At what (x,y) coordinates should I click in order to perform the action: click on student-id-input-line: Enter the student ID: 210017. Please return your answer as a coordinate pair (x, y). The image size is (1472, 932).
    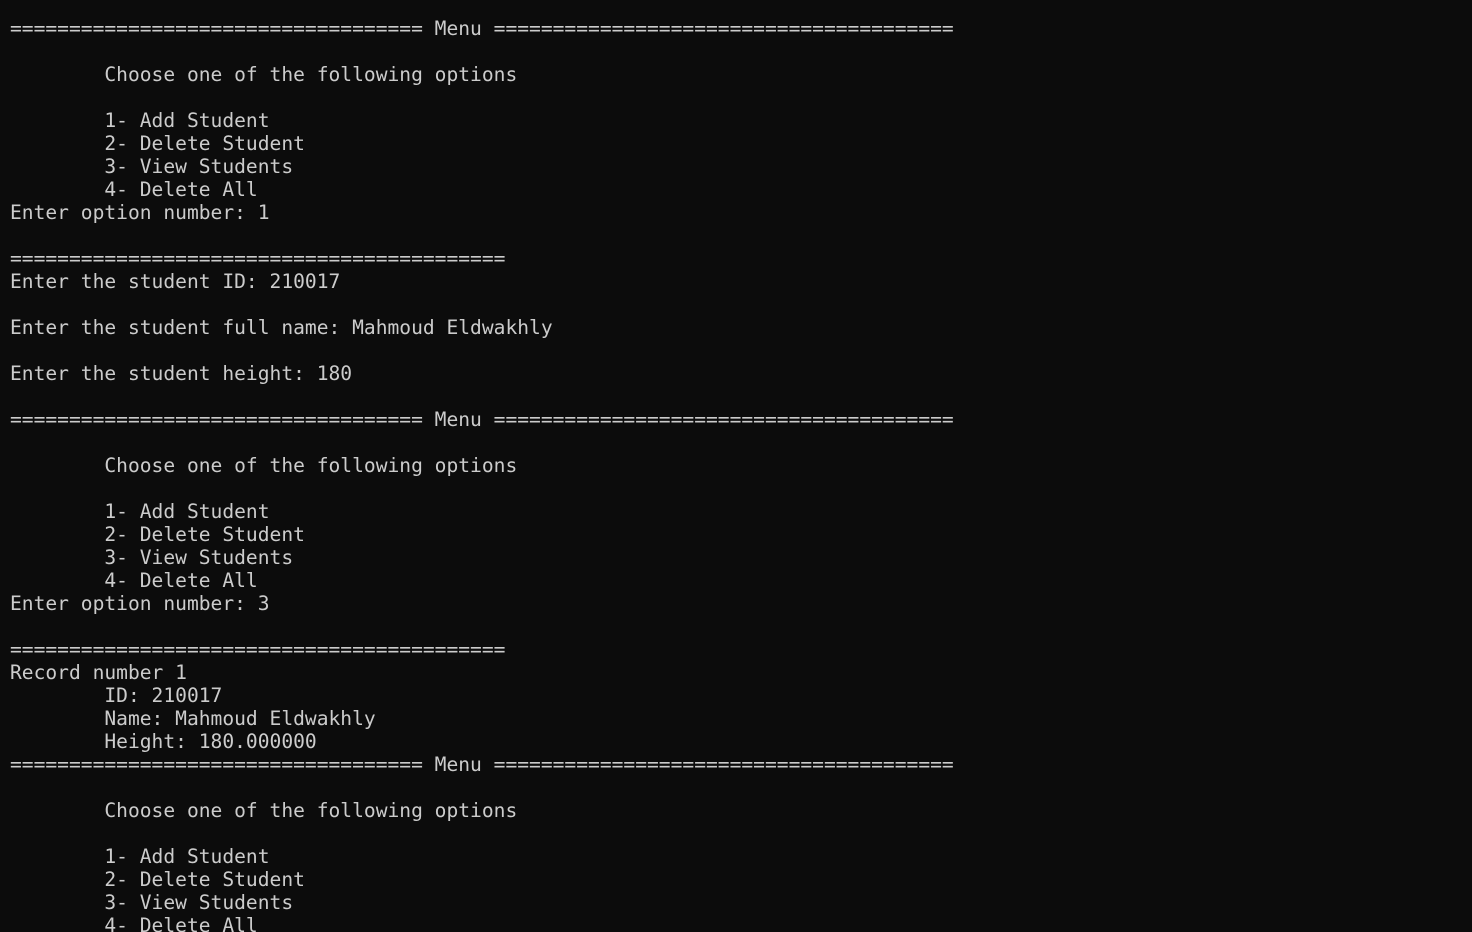
    Looking at the image, I should click on (175, 281).